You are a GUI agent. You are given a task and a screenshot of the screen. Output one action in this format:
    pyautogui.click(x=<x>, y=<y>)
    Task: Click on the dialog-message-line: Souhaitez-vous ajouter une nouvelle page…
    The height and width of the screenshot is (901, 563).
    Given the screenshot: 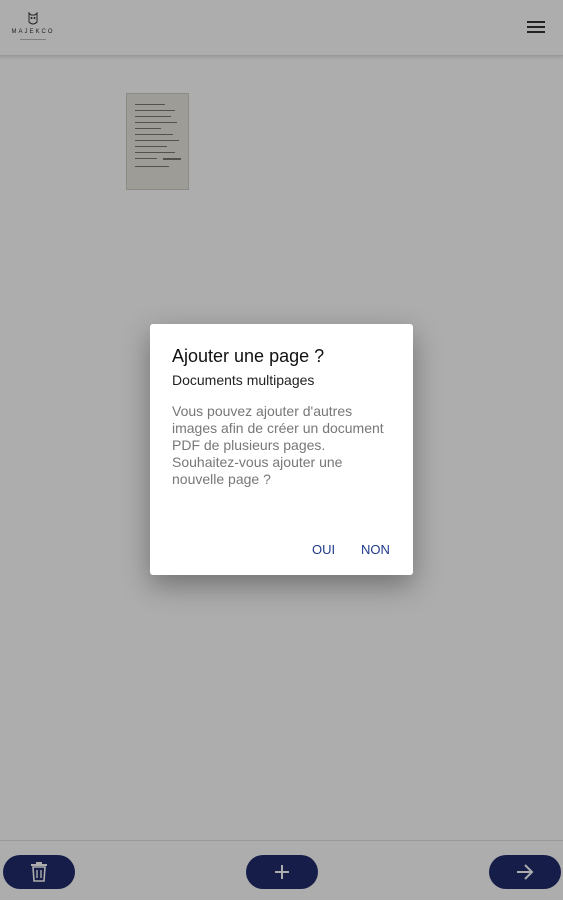 What is the action you would take?
    pyautogui.click(x=257, y=470)
    